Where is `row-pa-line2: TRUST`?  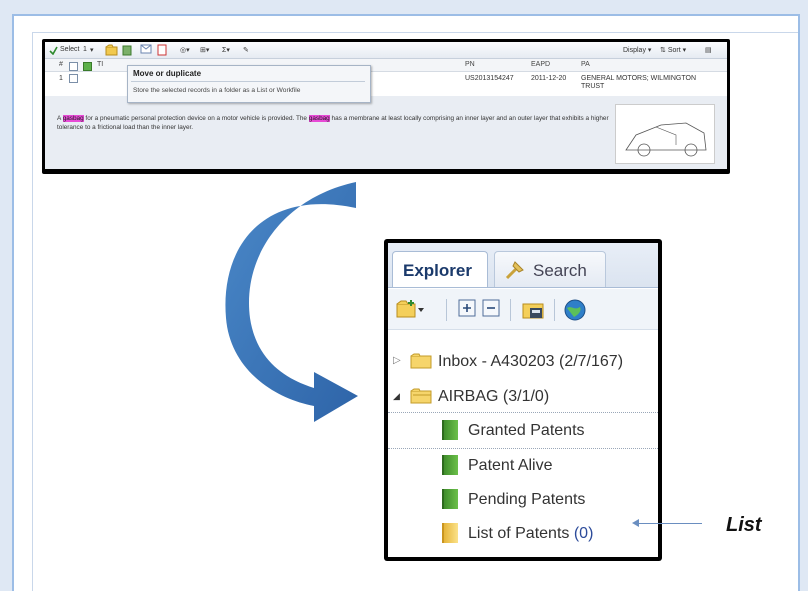
row-pa-line2: TRUST is located at coordinates (593, 86).